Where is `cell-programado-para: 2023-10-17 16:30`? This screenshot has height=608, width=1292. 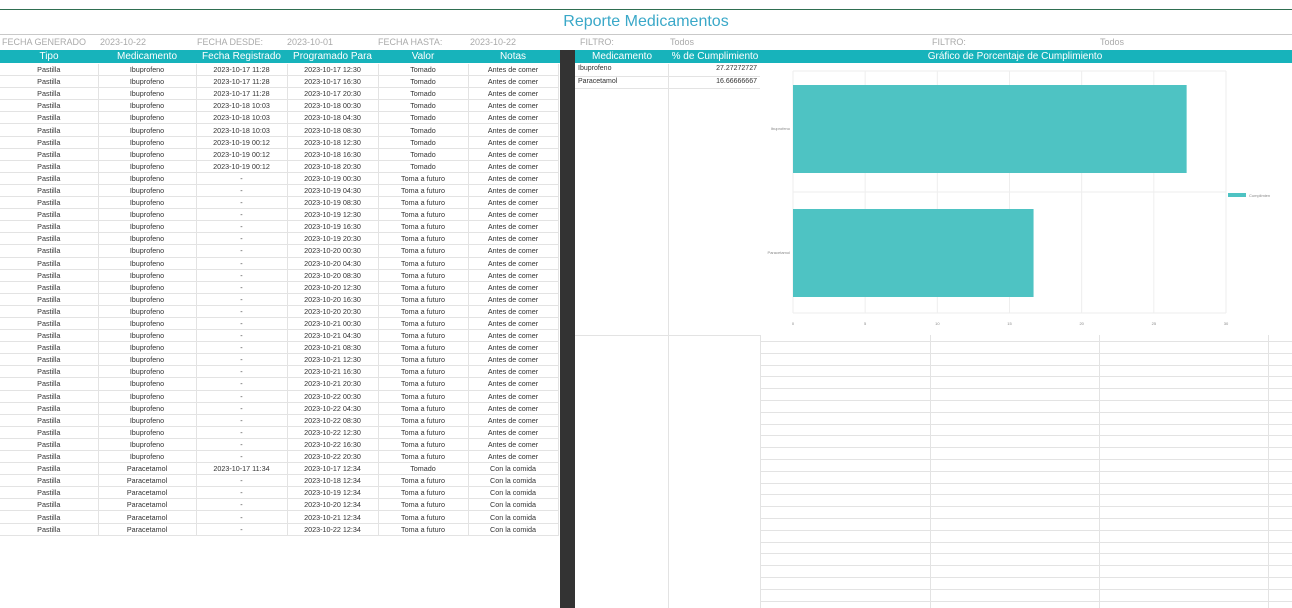 cell-programado-para: 2023-10-17 16:30 is located at coordinates (333, 82).